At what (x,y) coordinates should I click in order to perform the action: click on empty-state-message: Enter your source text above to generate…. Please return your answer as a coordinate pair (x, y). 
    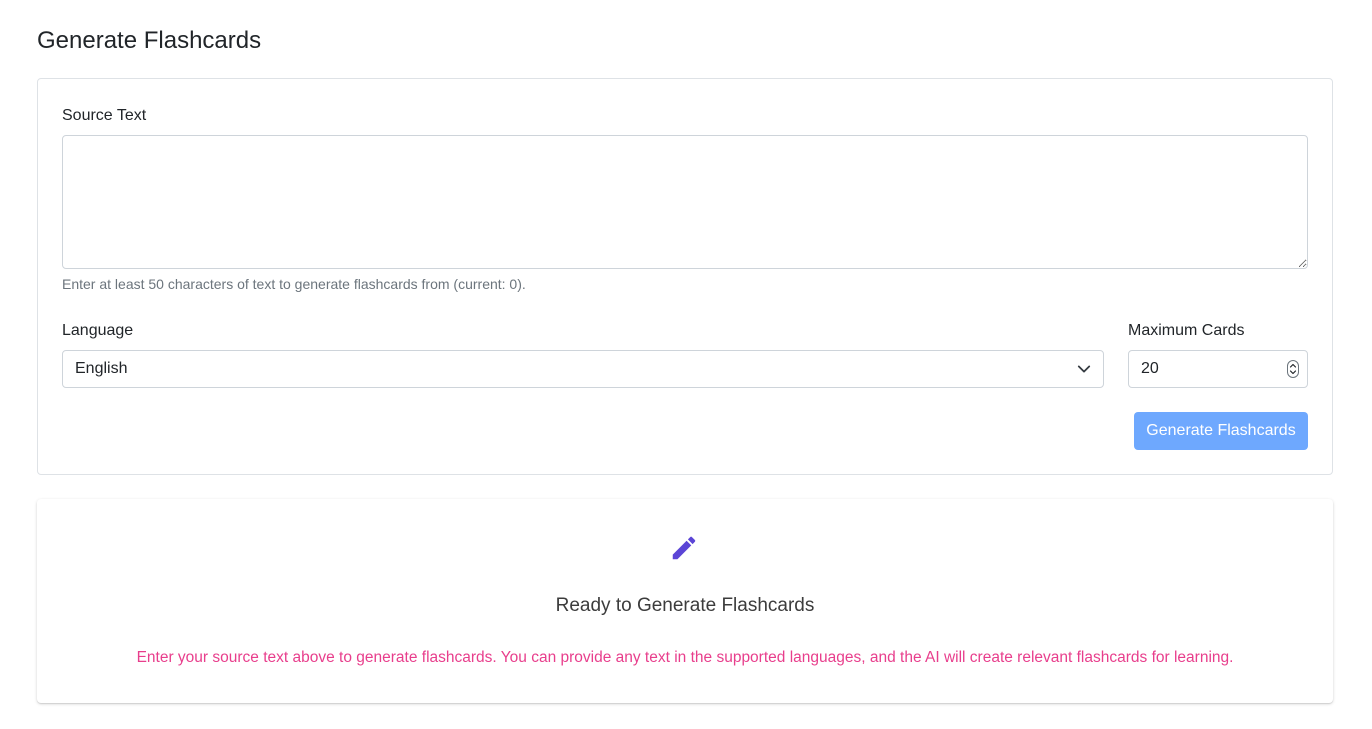
    Looking at the image, I should click on (685, 657).